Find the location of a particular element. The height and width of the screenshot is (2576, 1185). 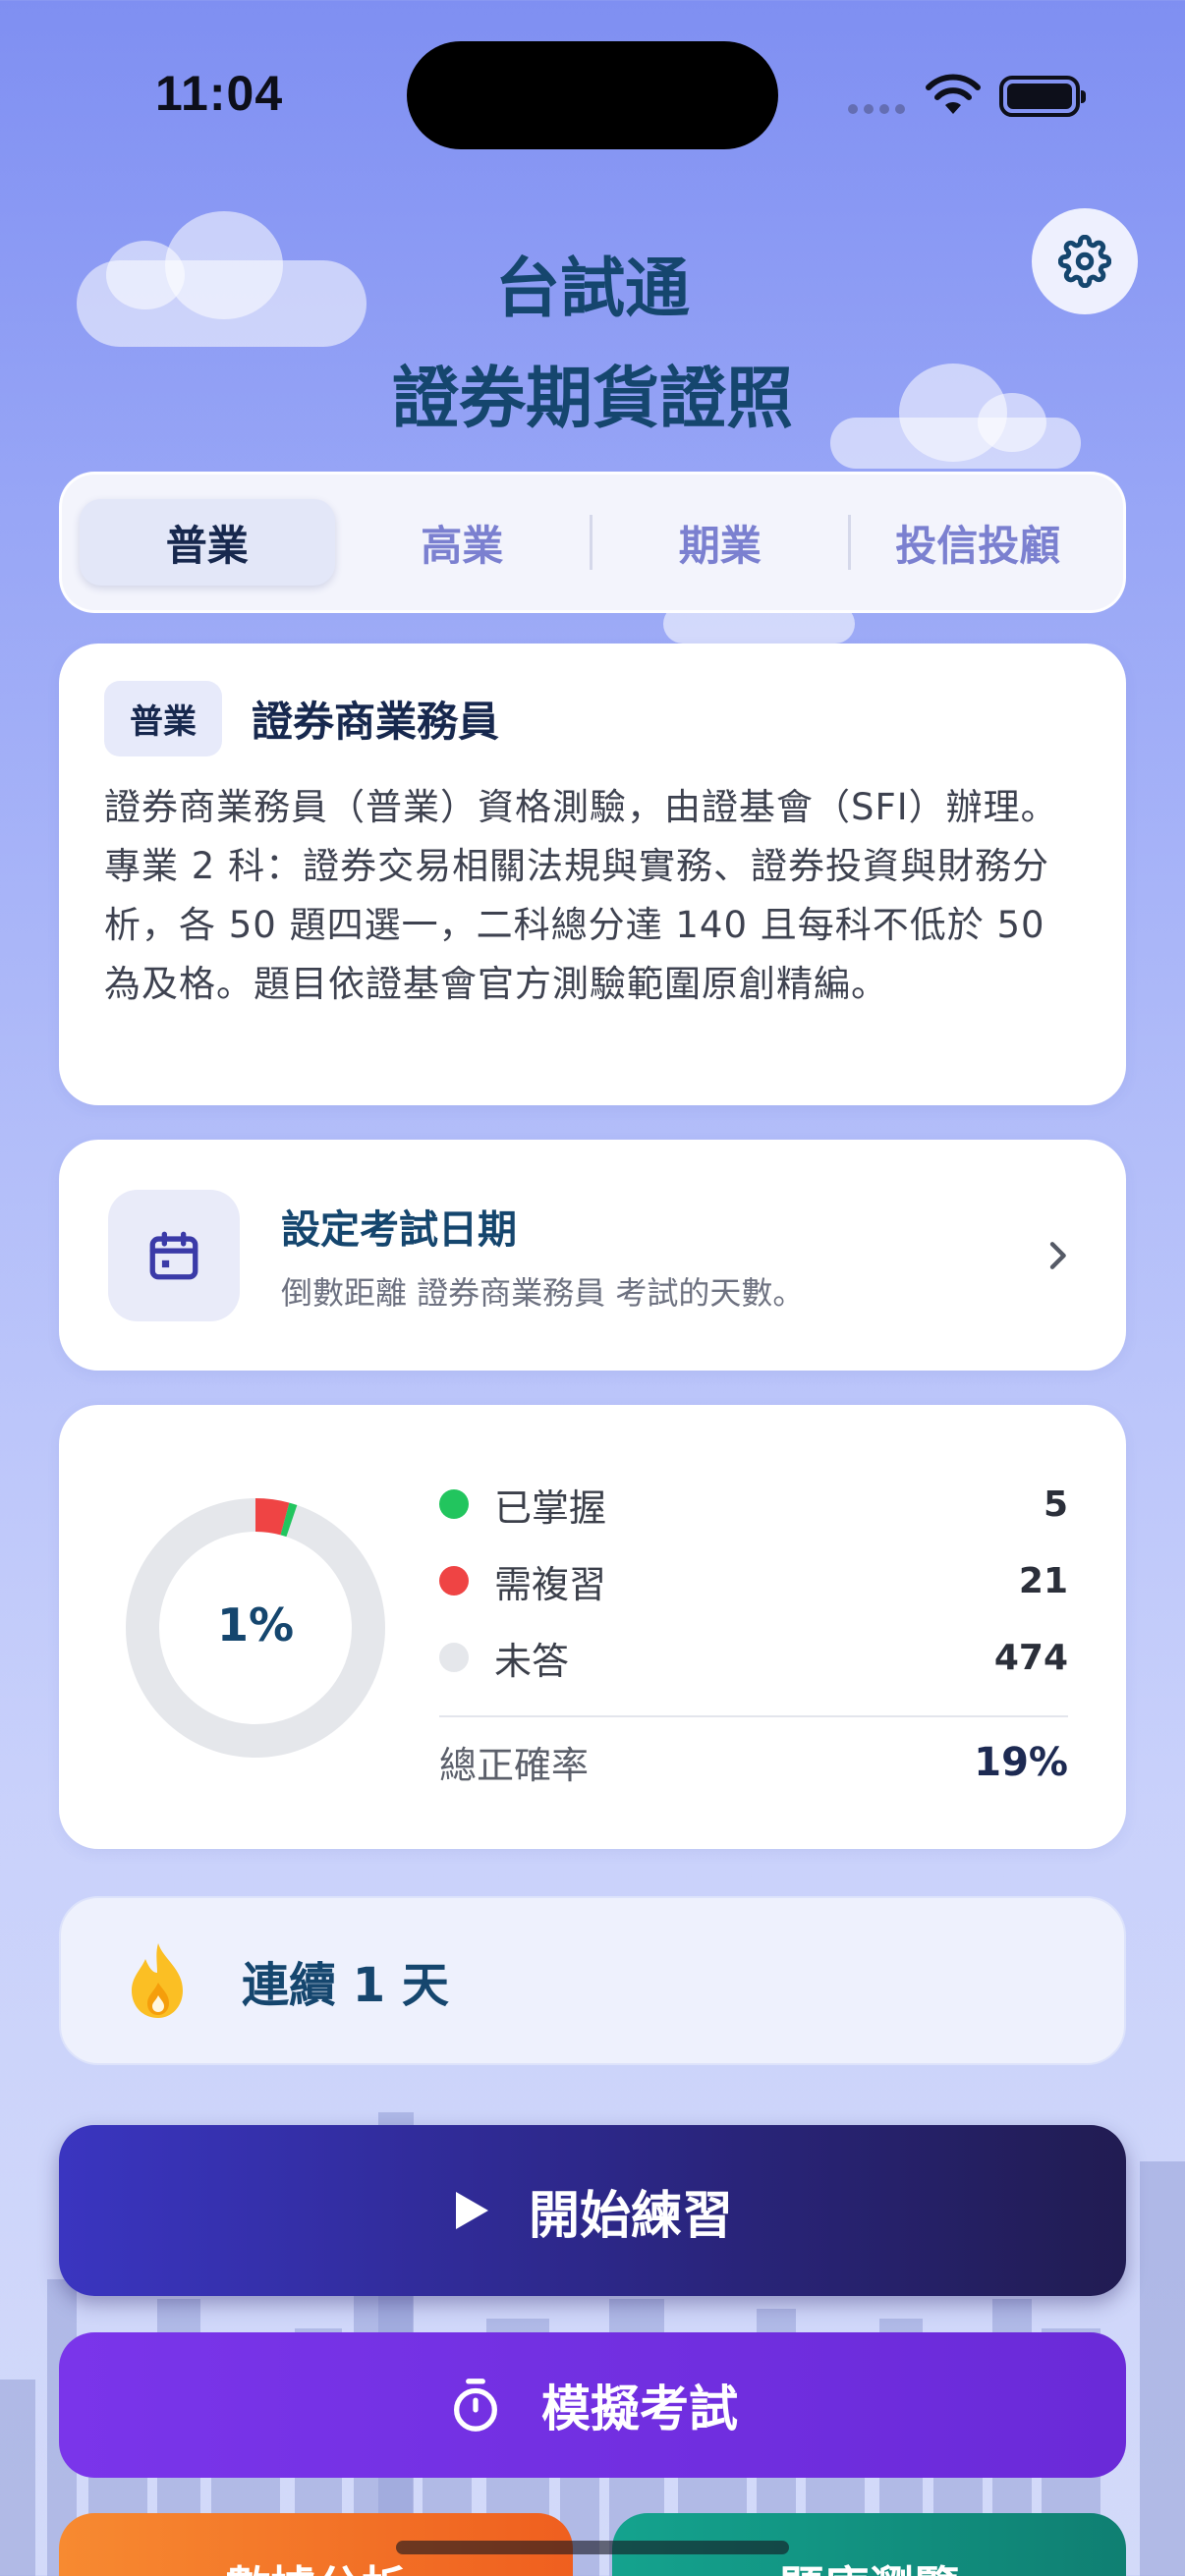

exam-date-subtitle: 倒數距離 證券商業務員 考試的天數。 is located at coordinates (543, 1292).